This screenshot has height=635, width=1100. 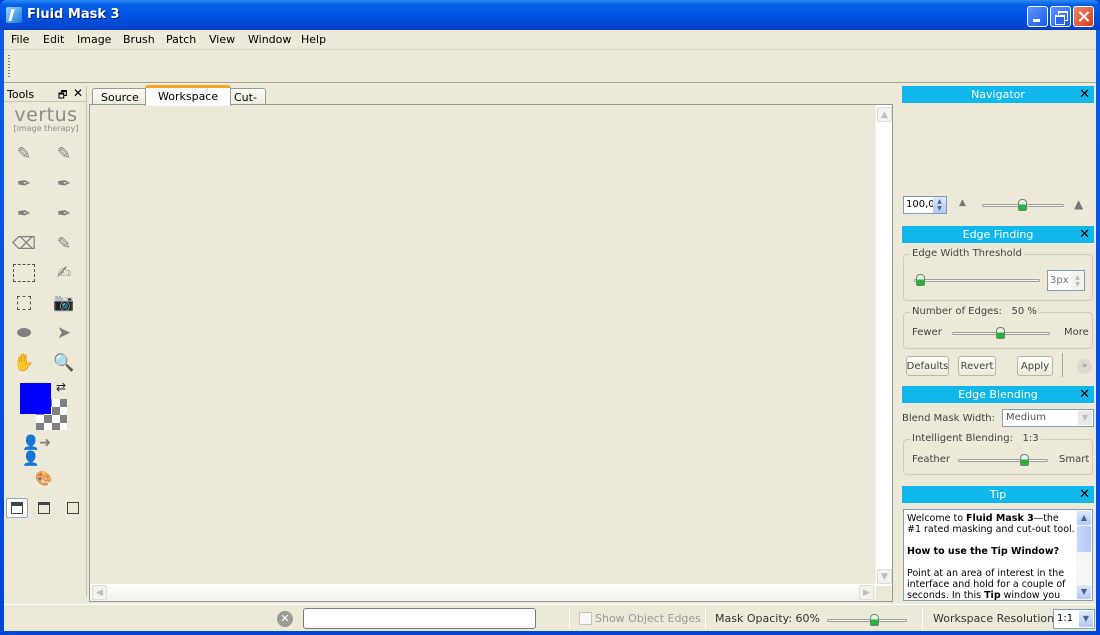 What do you see at coordinates (35, 398) in the screenshot?
I see `foreground-color-swatch` at bounding box center [35, 398].